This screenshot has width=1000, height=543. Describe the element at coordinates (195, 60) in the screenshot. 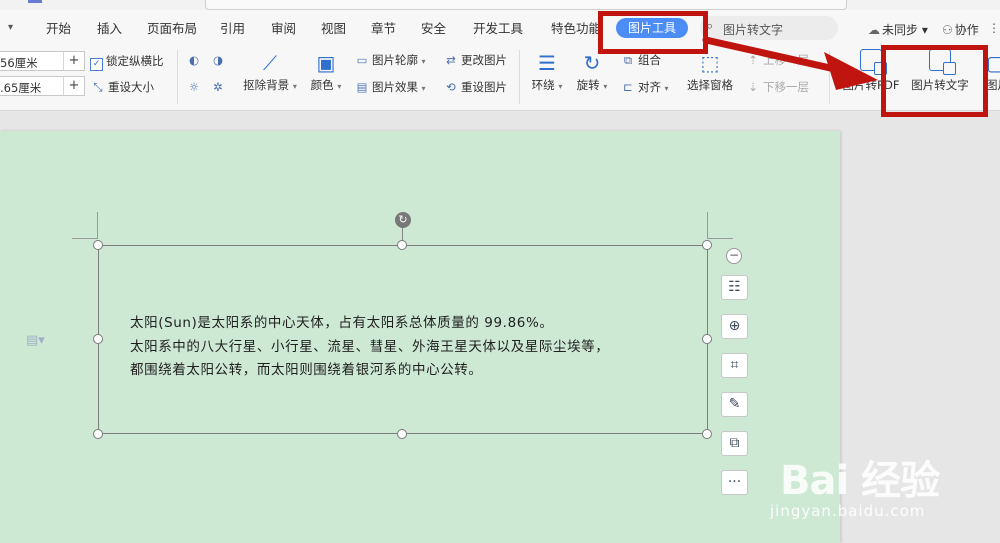

I see `increase-contrast-icon: ◐` at that location.